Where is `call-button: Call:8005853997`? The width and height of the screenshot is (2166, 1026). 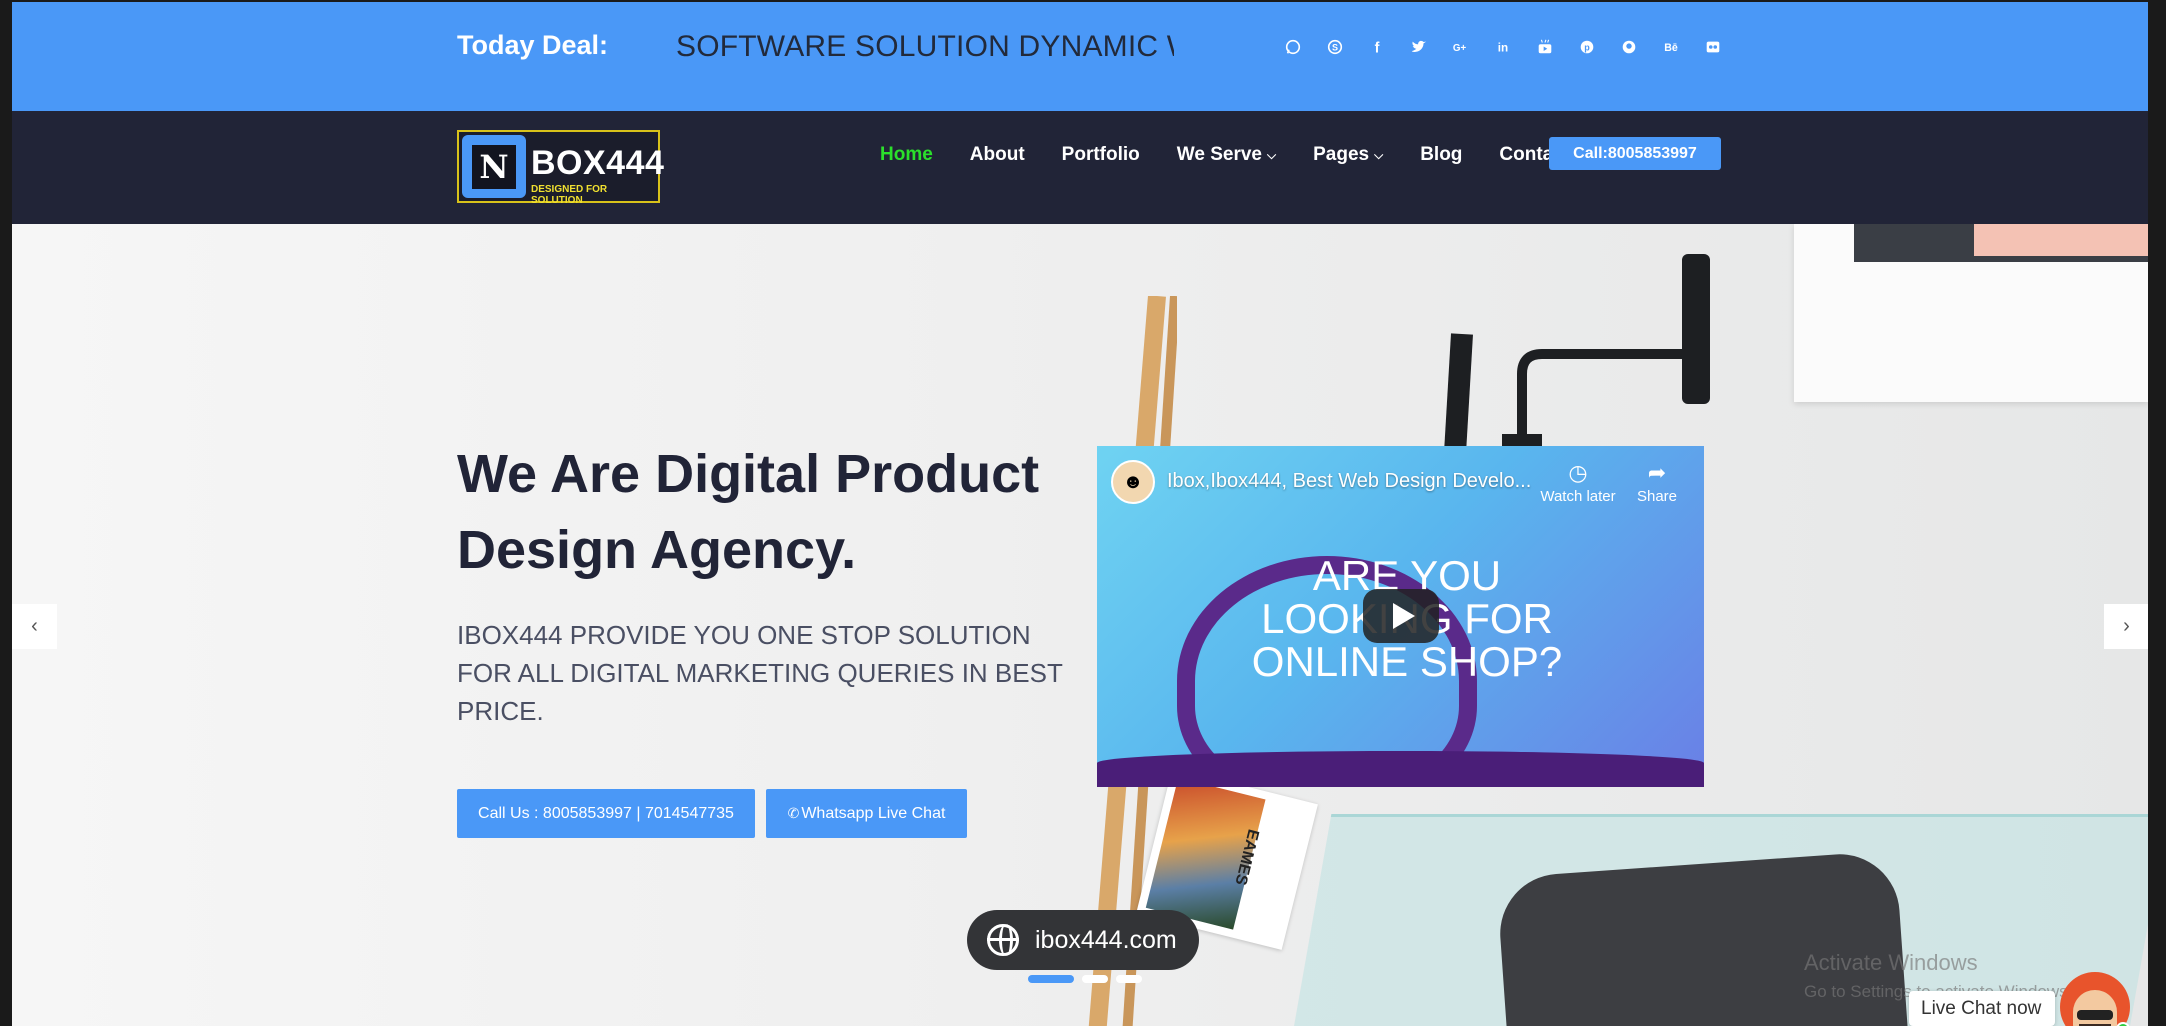 call-button: Call:8005853997 is located at coordinates (1635, 153).